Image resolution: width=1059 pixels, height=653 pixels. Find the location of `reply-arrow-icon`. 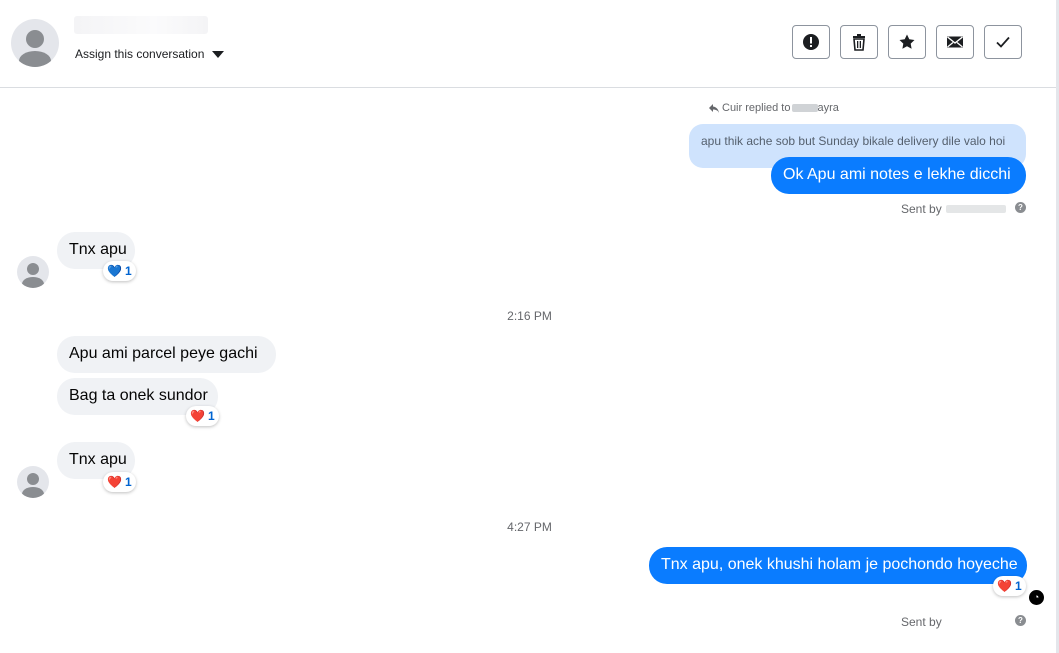

reply-arrow-icon is located at coordinates (714, 108).